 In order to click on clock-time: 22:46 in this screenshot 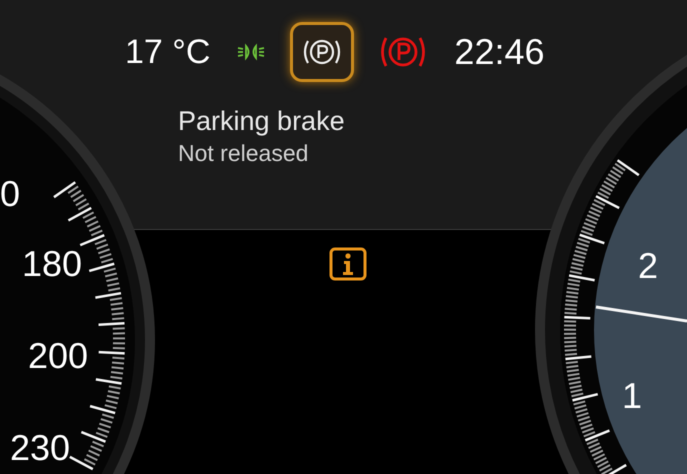, I will do `click(499, 52)`.